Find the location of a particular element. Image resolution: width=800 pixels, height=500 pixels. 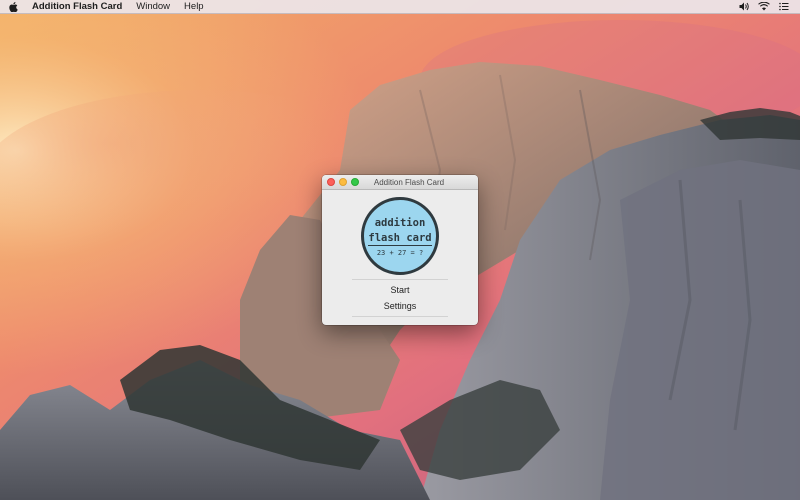

menu-bar-left: Addition Flash Card Window Help is located at coordinates (105, 6).